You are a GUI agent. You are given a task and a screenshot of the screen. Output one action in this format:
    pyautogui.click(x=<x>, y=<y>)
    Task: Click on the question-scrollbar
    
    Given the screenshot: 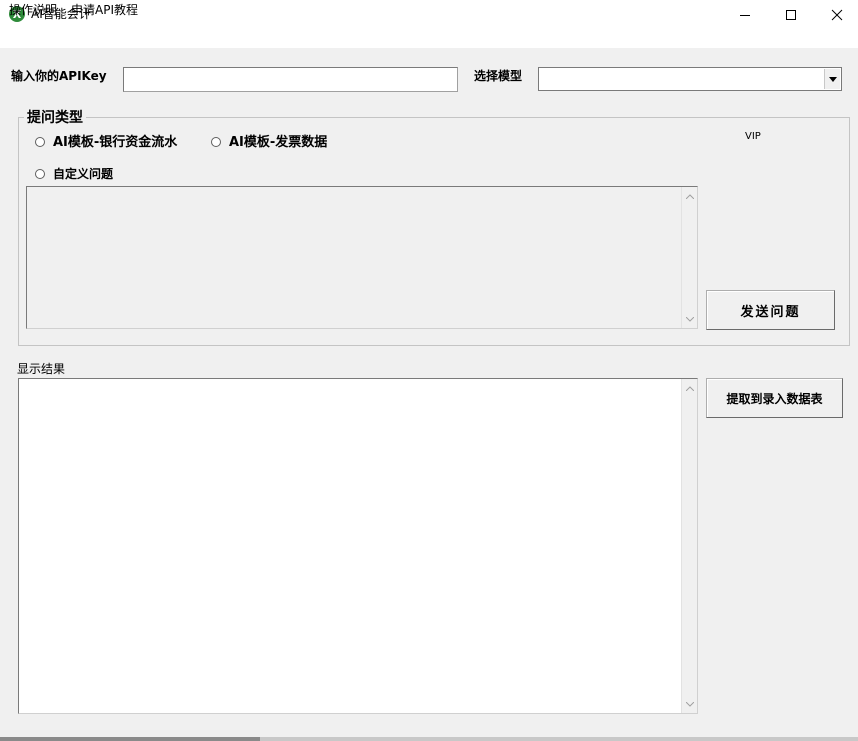 What is the action you would take?
    pyautogui.click(x=689, y=257)
    